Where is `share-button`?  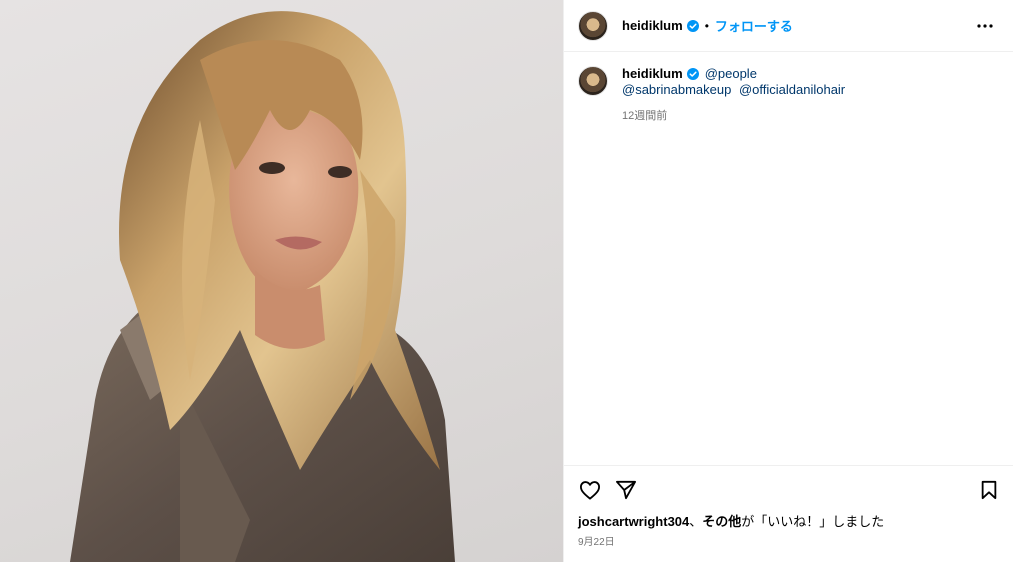 share-button is located at coordinates (626, 490).